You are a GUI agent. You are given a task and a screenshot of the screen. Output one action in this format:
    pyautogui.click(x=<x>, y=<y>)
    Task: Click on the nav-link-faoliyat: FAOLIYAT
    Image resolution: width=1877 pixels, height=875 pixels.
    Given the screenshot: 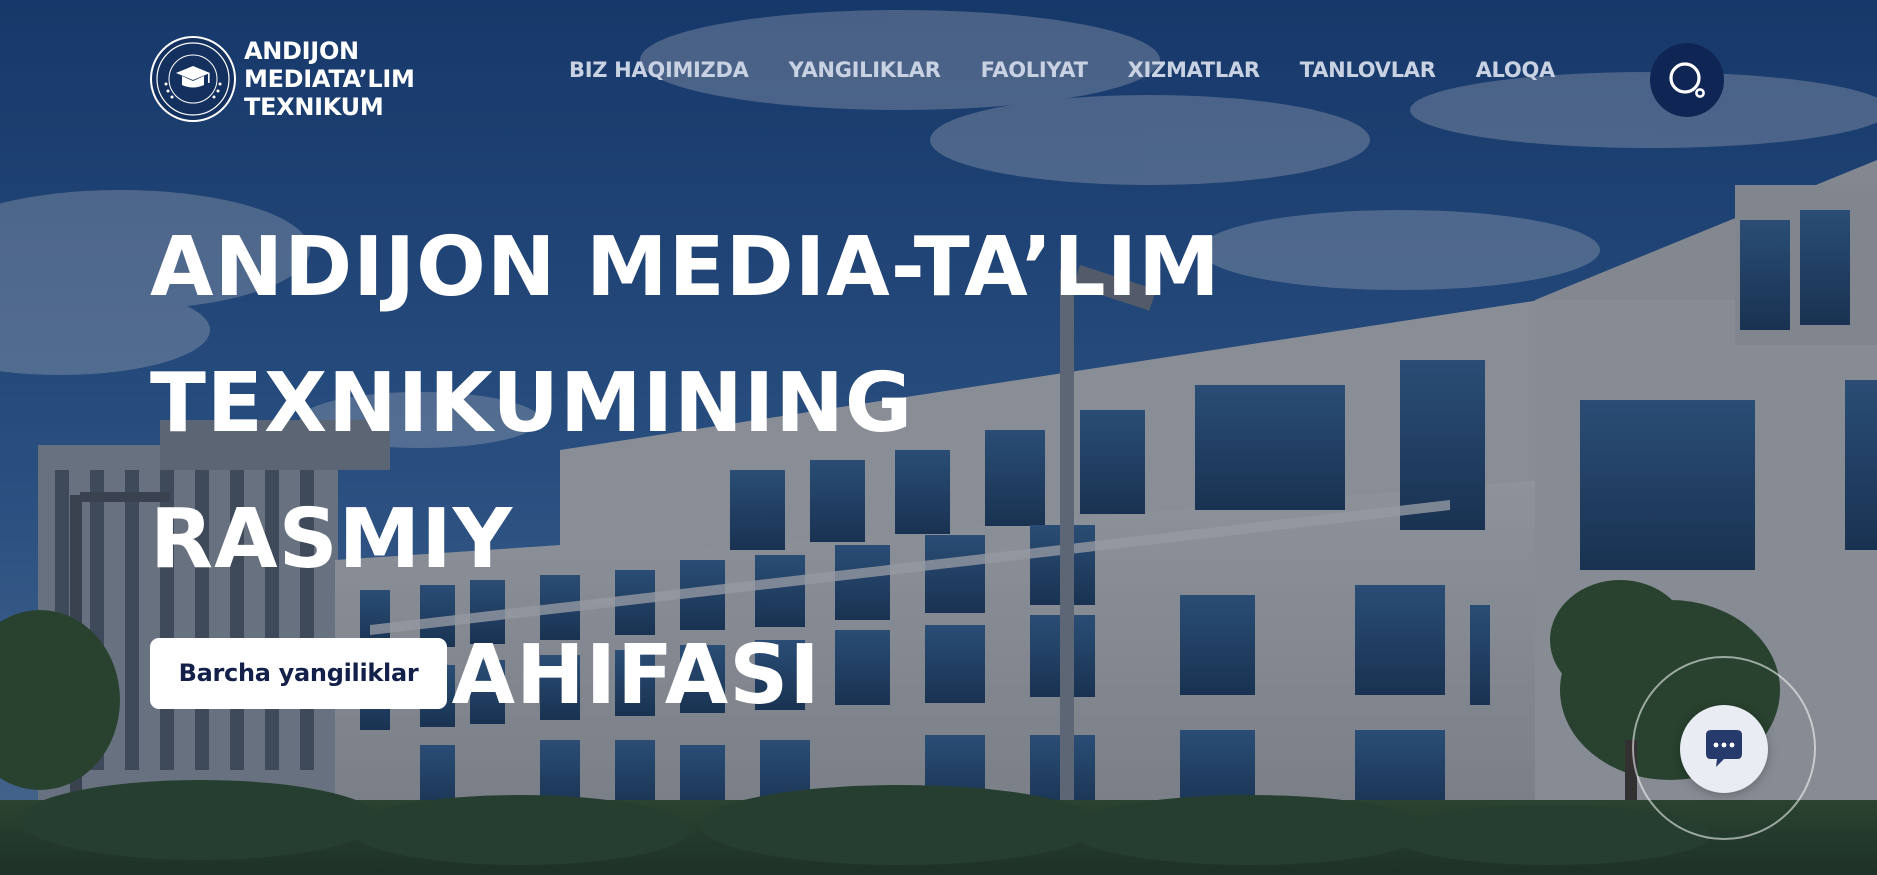 What is the action you would take?
    pyautogui.click(x=1034, y=70)
    